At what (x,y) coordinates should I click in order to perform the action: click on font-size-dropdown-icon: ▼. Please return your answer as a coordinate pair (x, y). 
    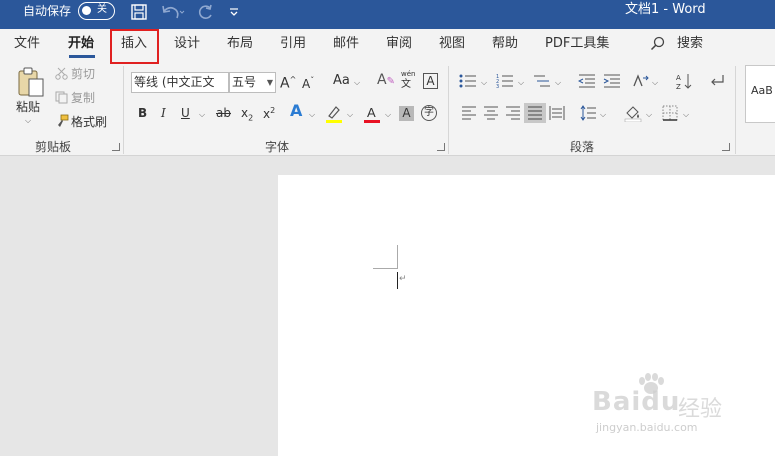
    Looking at the image, I should click on (269, 82).